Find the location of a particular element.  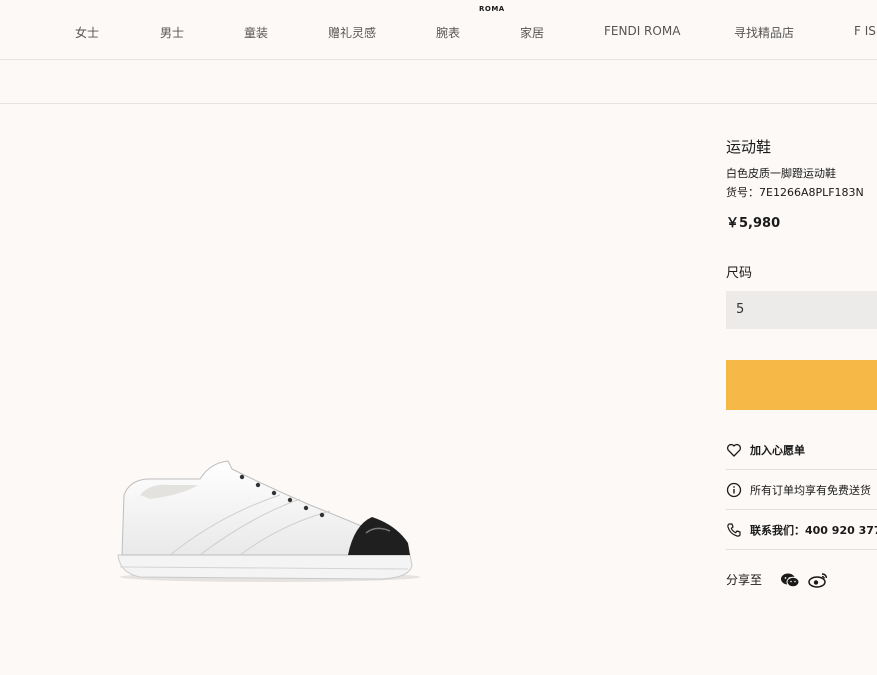

weibo-icon is located at coordinates (818, 580).